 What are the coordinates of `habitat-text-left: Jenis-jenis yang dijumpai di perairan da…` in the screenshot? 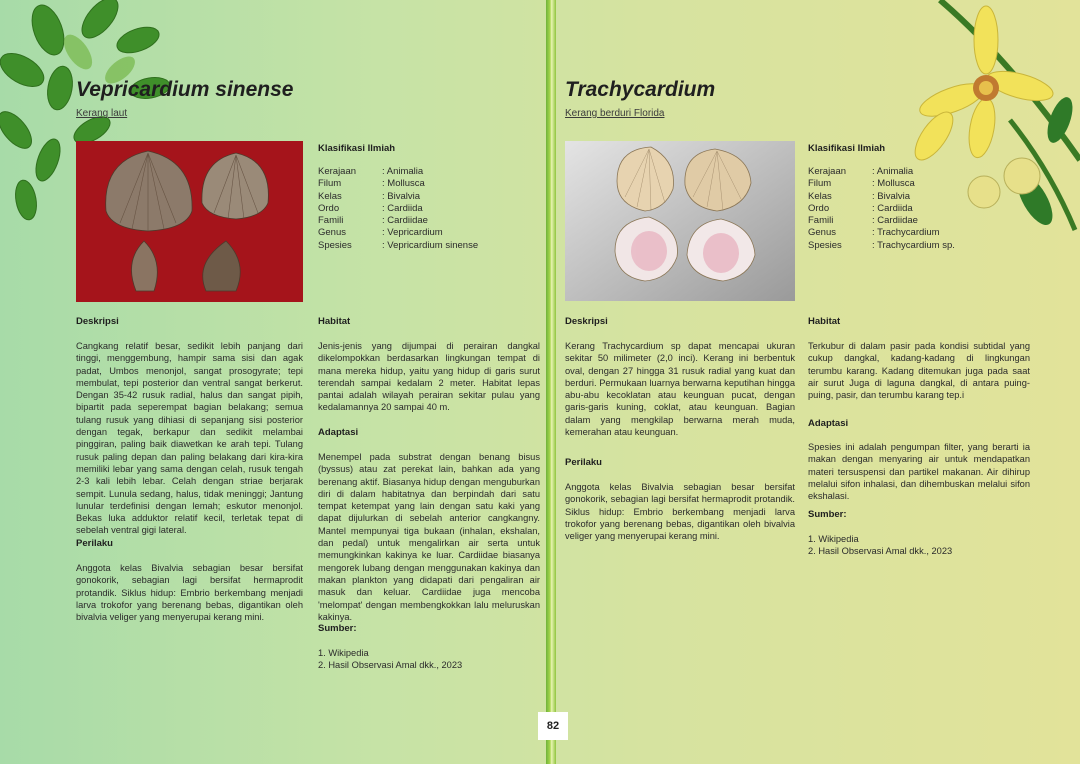 It's located at (429, 377).